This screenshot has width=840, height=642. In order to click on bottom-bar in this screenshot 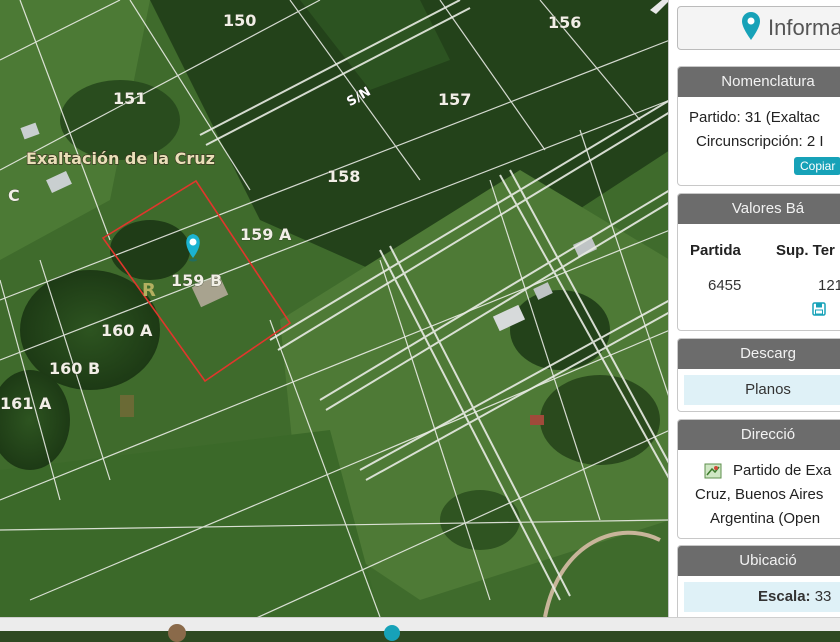, I will do `click(420, 629)`.